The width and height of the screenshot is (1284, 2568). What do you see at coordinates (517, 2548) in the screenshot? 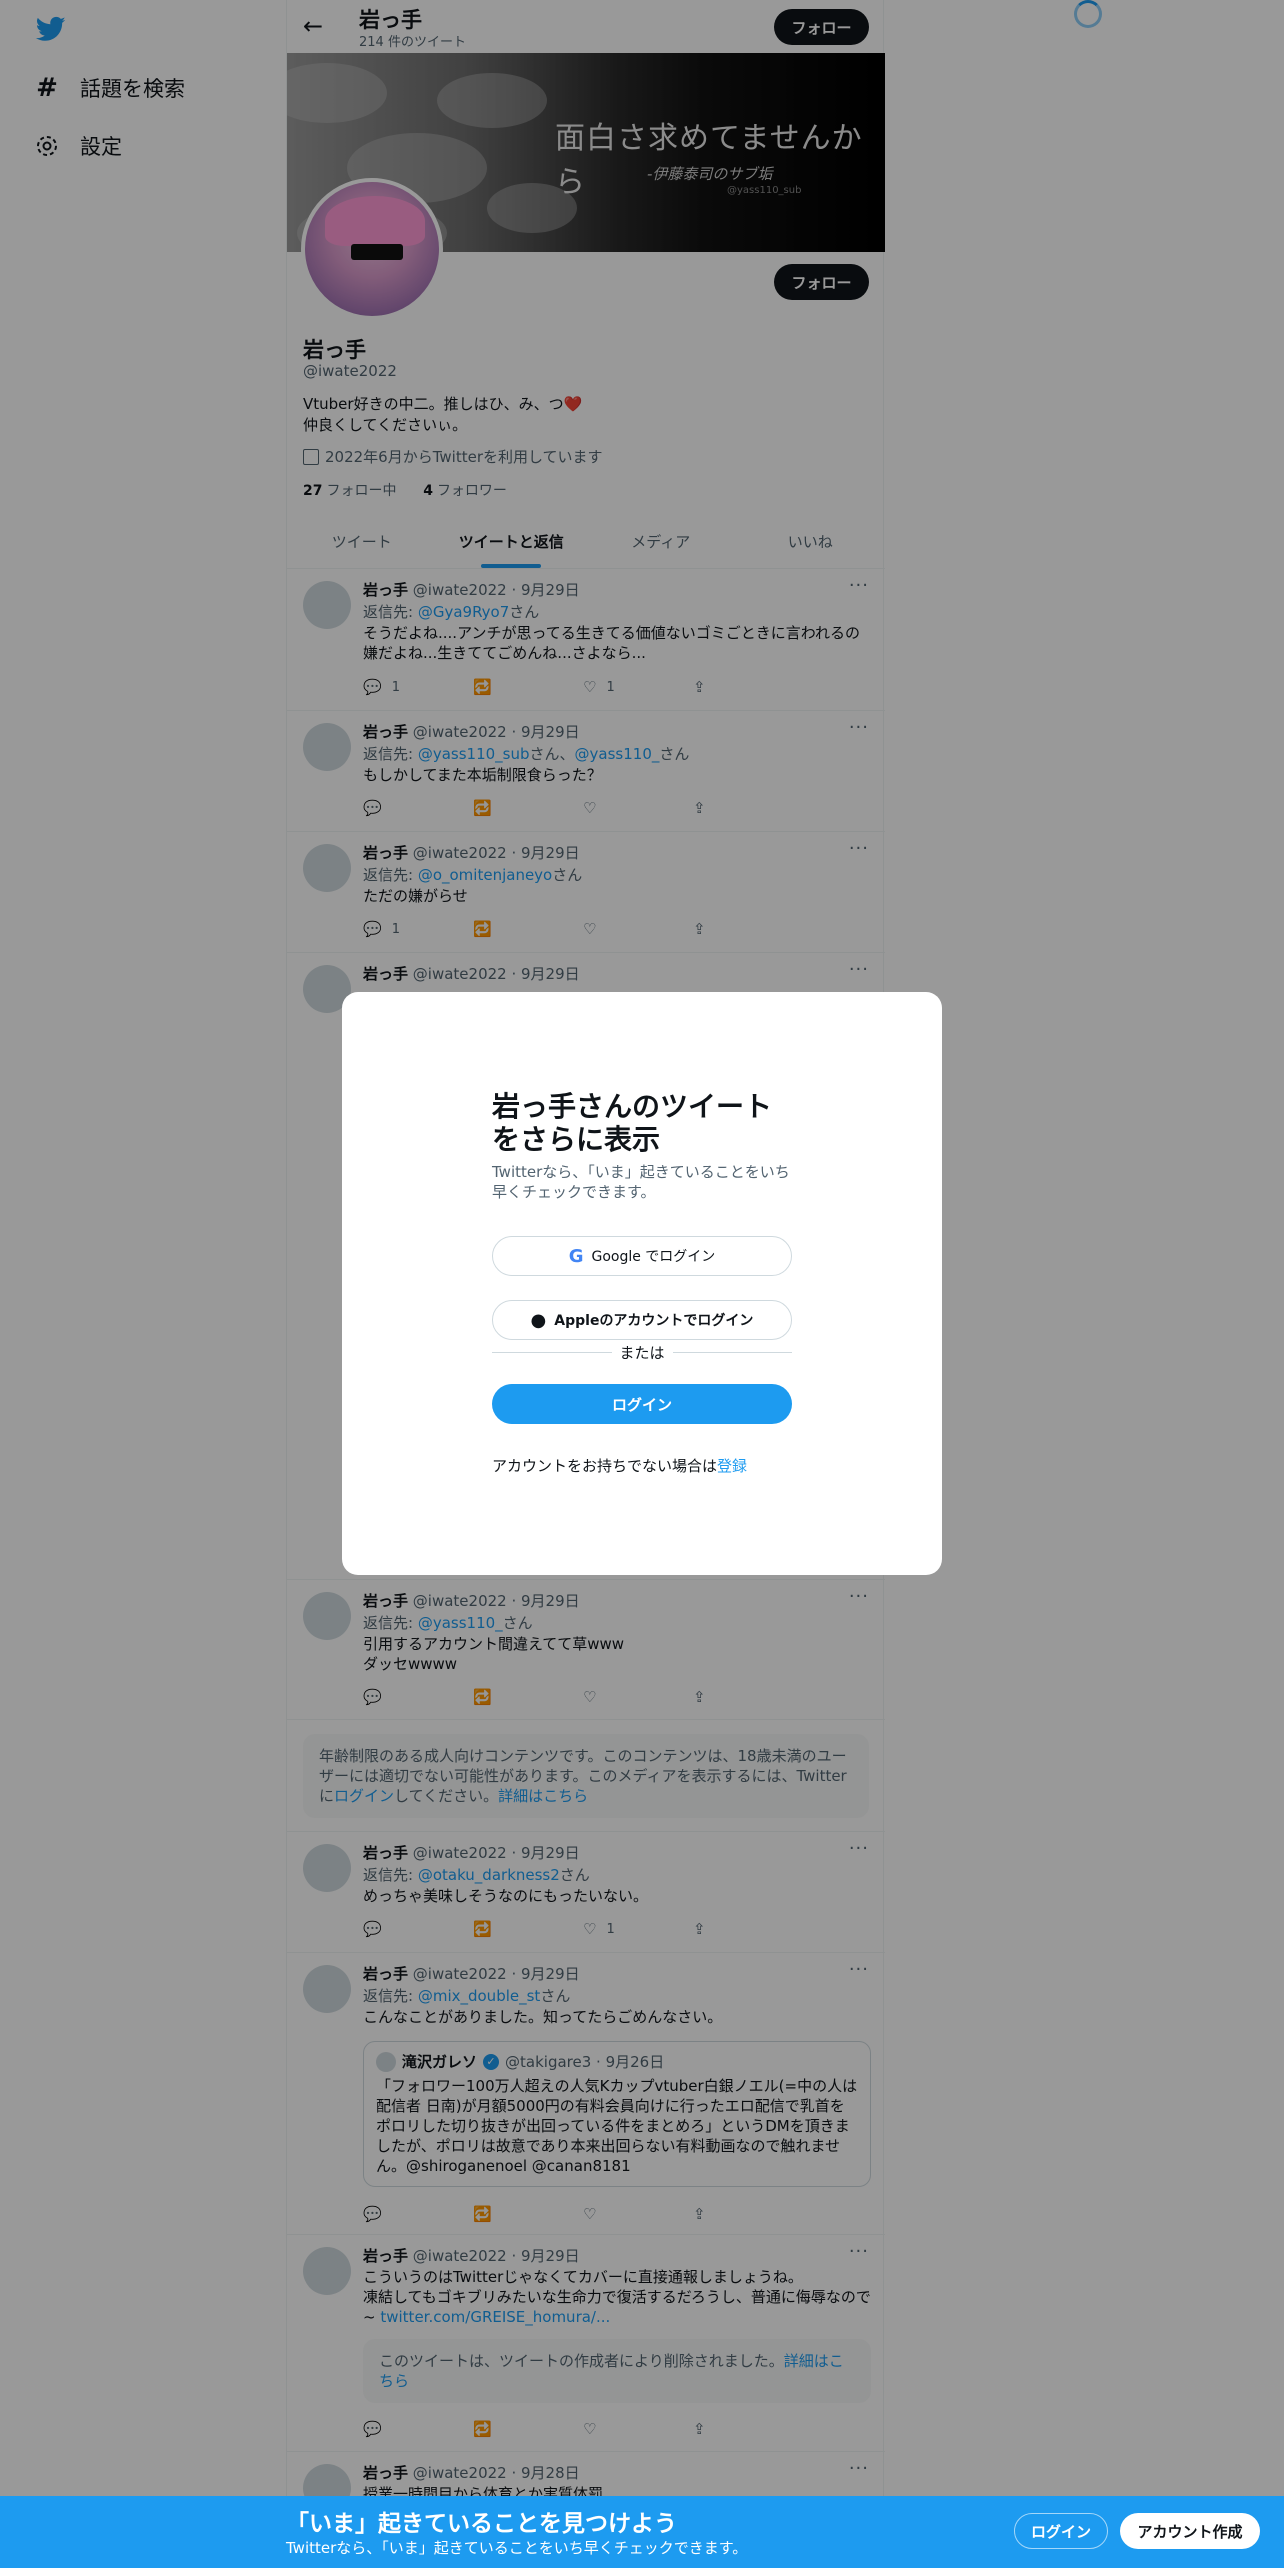
I see `bottom-bar-subtitle: Twitterなら、「いま」起きていることをいち早くチェックできます。` at bounding box center [517, 2548].